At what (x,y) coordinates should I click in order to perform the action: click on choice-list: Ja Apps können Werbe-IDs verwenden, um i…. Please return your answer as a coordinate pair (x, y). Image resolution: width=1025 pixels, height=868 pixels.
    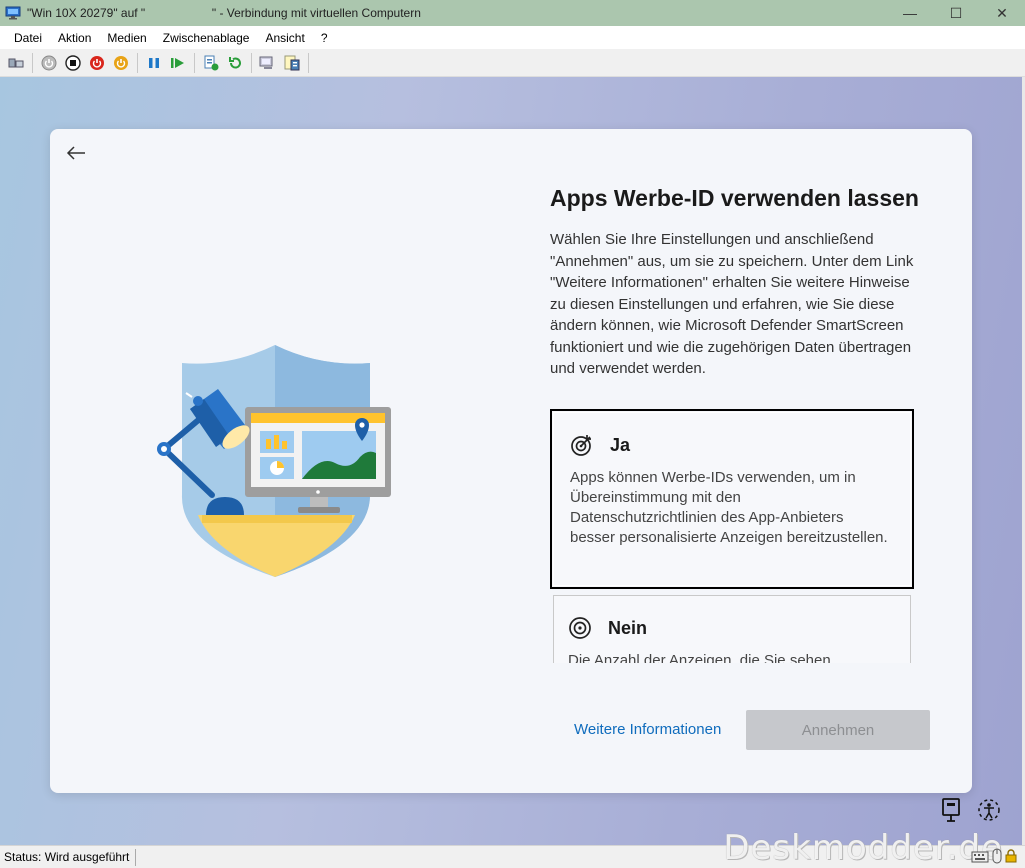
    Looking at the image, I should click on (733, 536).